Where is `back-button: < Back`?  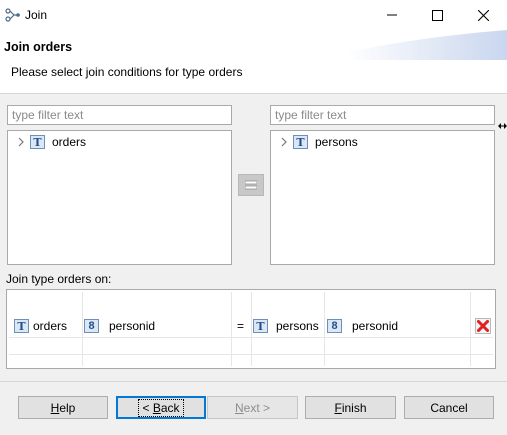 back-button: < Back is located at coordinates (161, 407).